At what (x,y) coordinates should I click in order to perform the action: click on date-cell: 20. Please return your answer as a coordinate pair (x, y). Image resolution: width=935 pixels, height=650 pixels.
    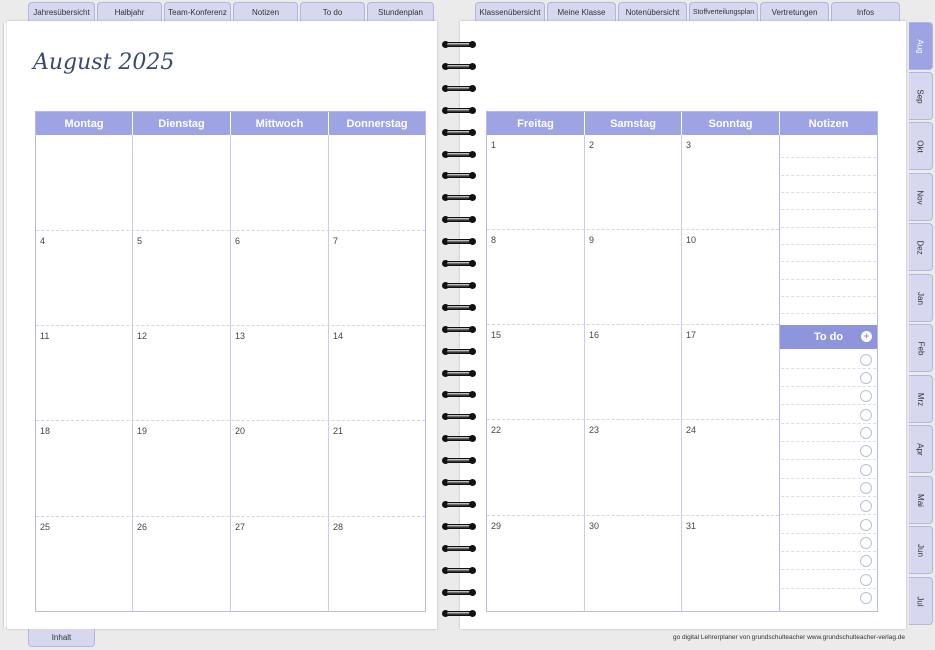
    Looking at the image, I should click on (240, 431).